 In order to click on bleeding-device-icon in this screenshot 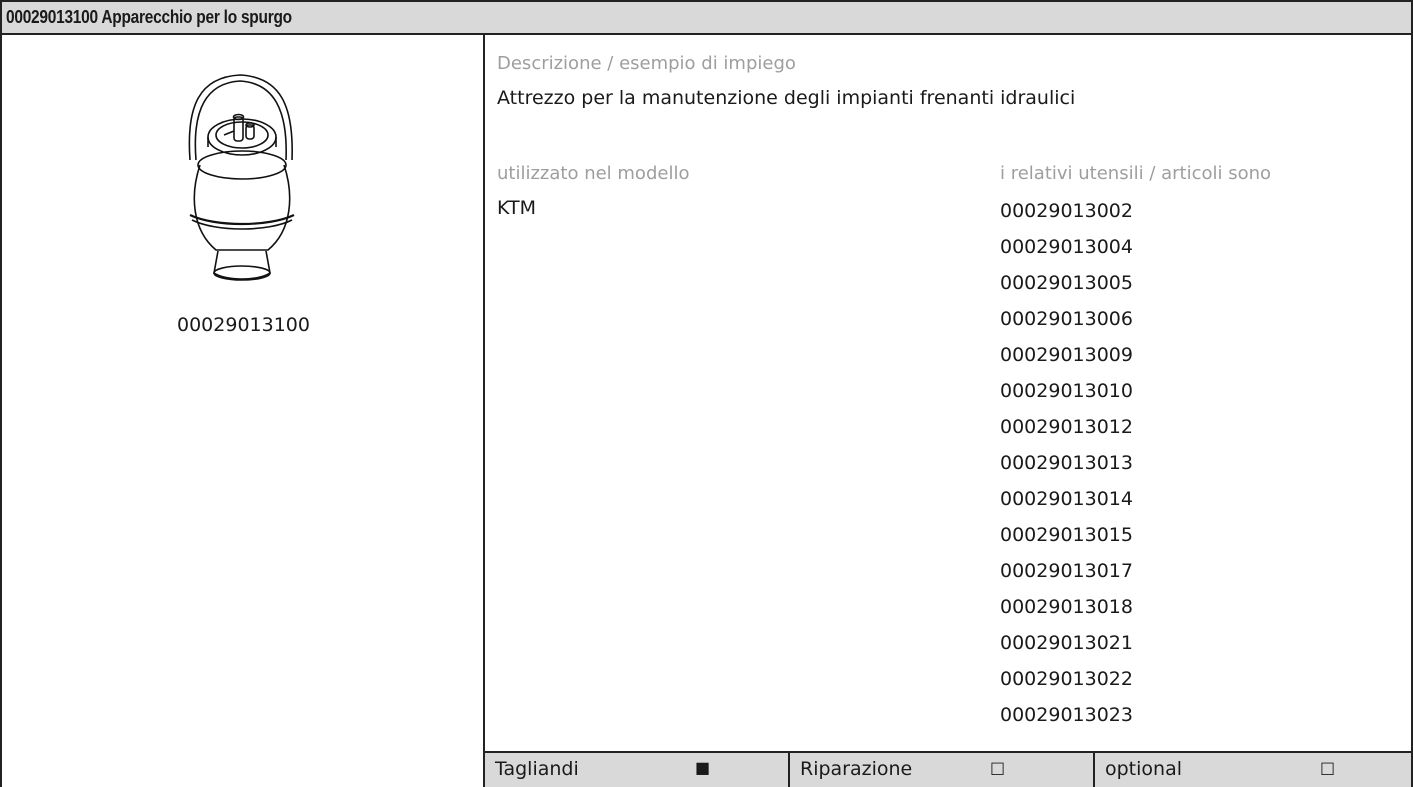, I will do `click(241, 177)`.